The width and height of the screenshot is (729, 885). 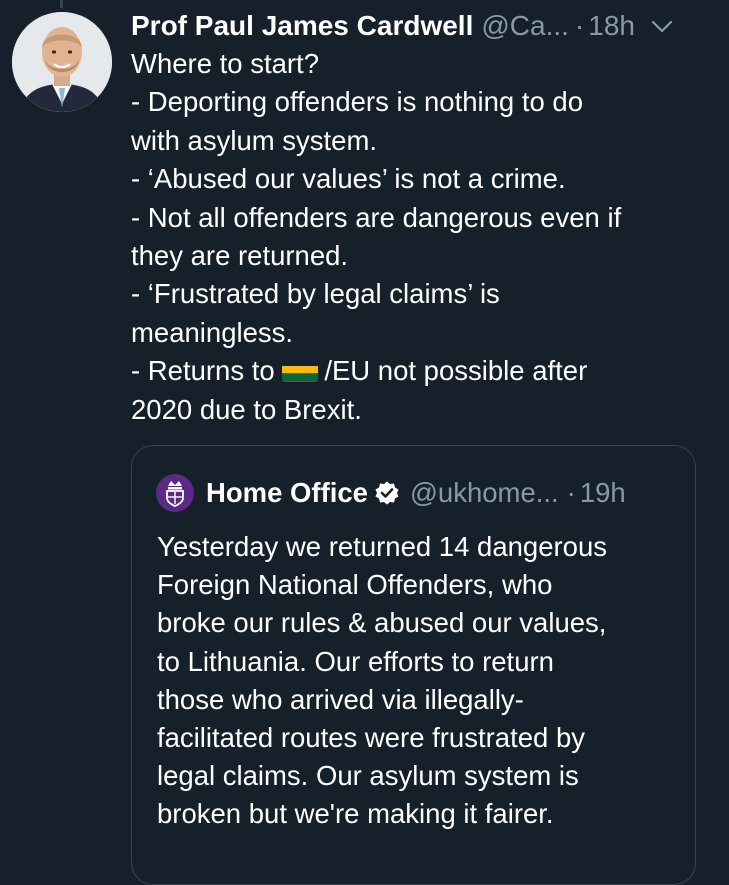 I want to click on lithuania-flag-icon, so click(x=300, y=371).